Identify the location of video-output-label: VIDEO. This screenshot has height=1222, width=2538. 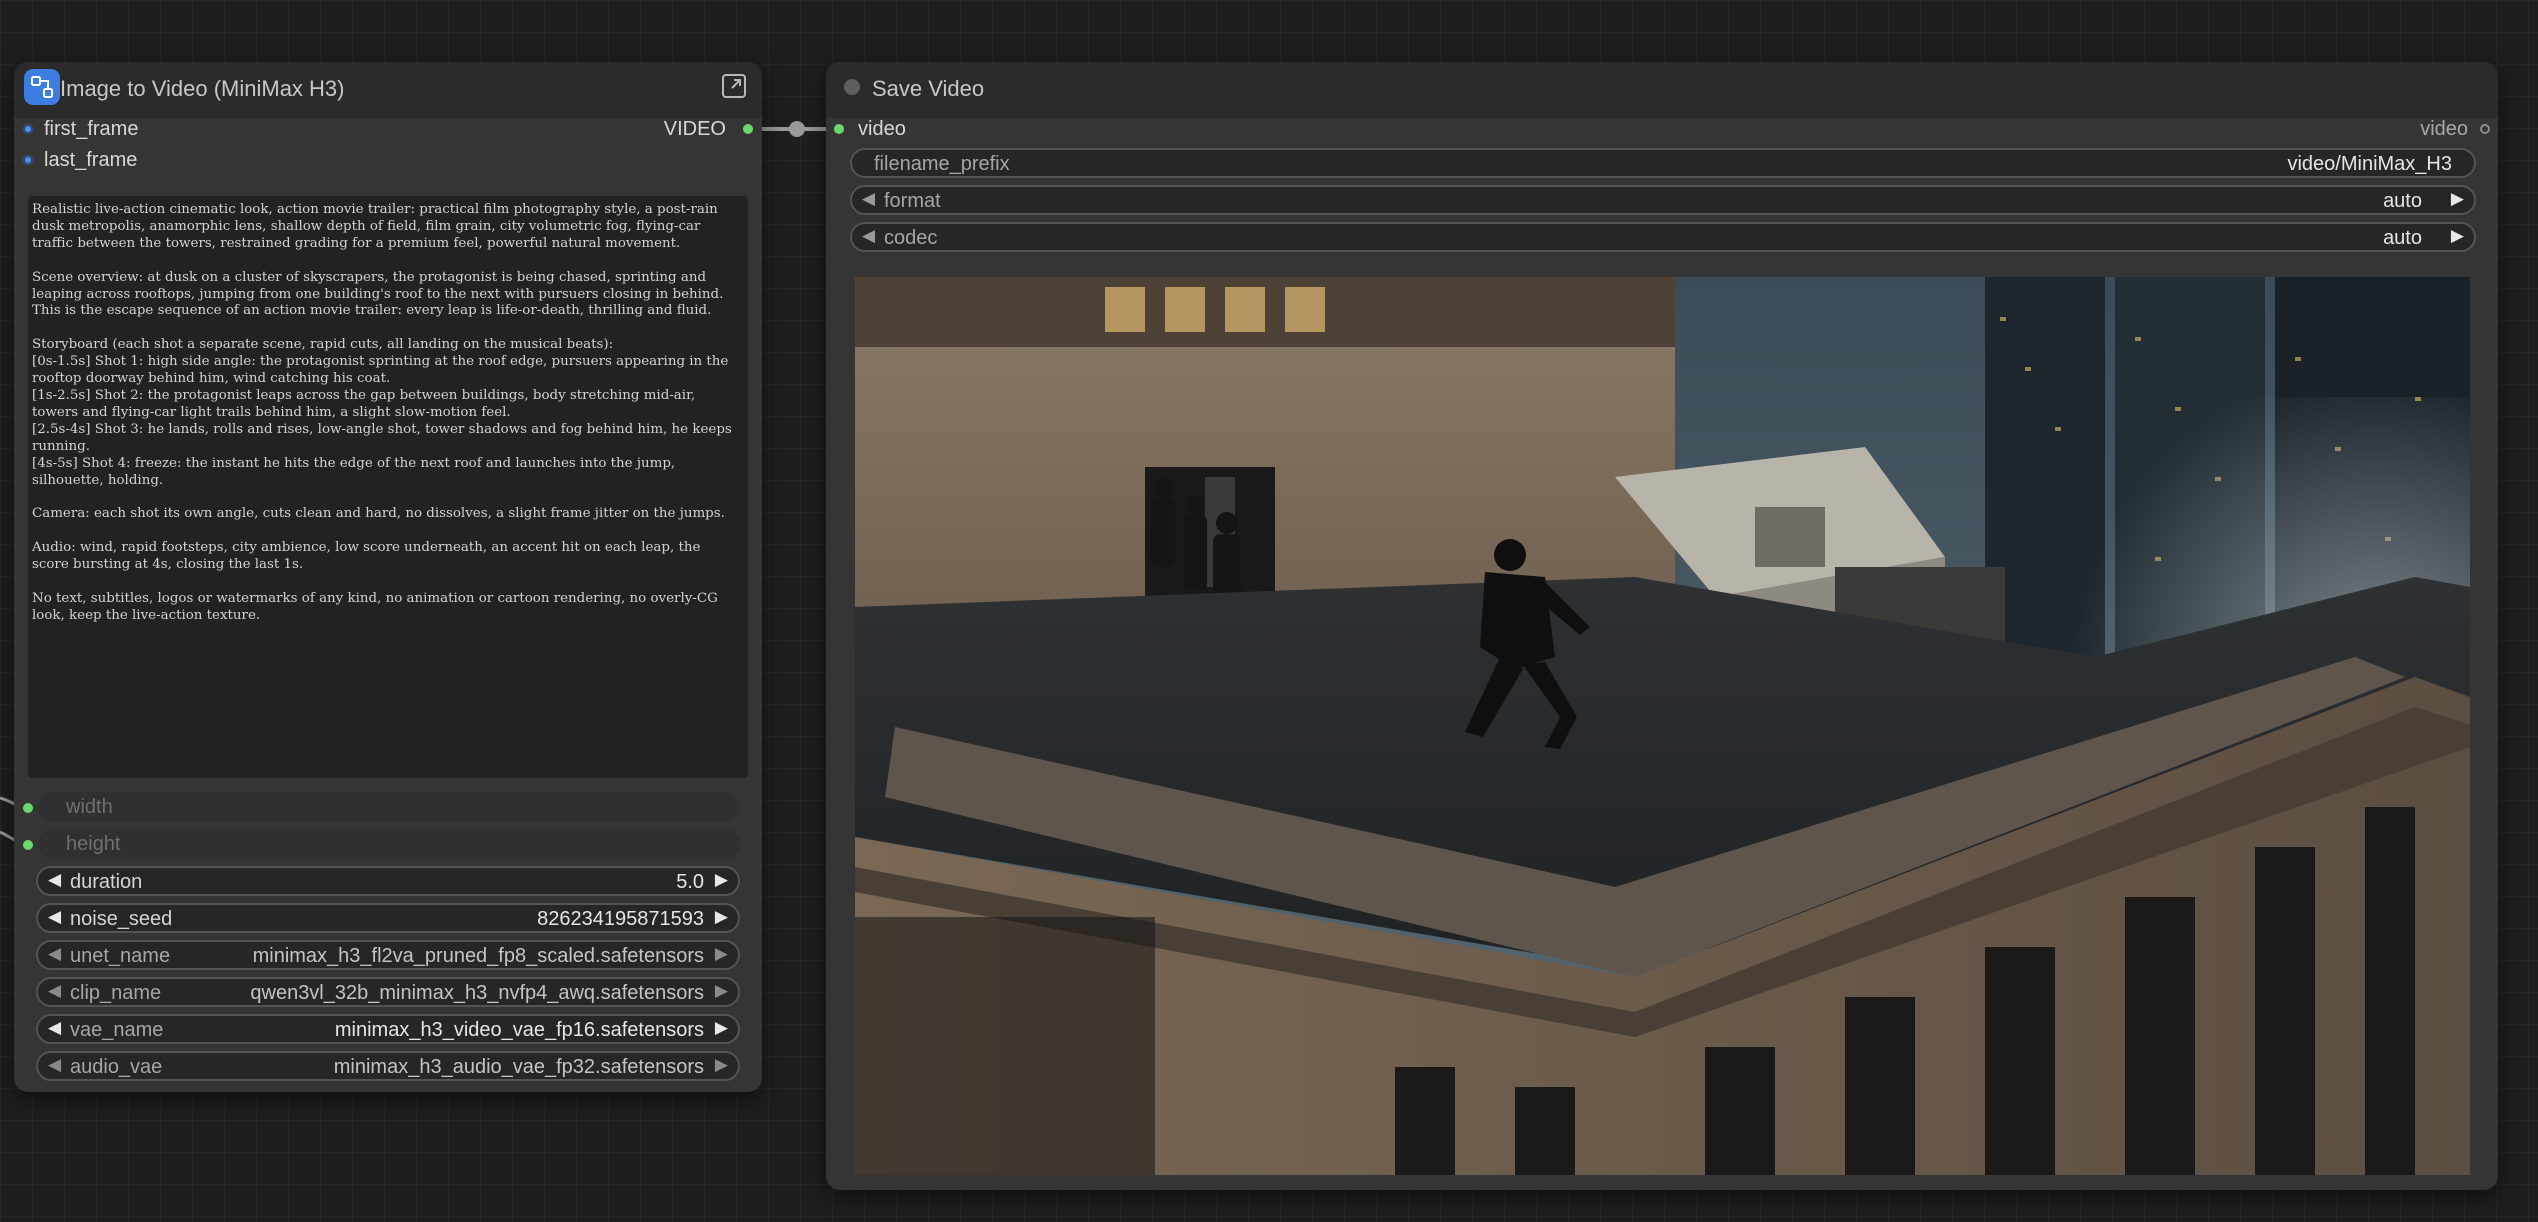
(694, 129).